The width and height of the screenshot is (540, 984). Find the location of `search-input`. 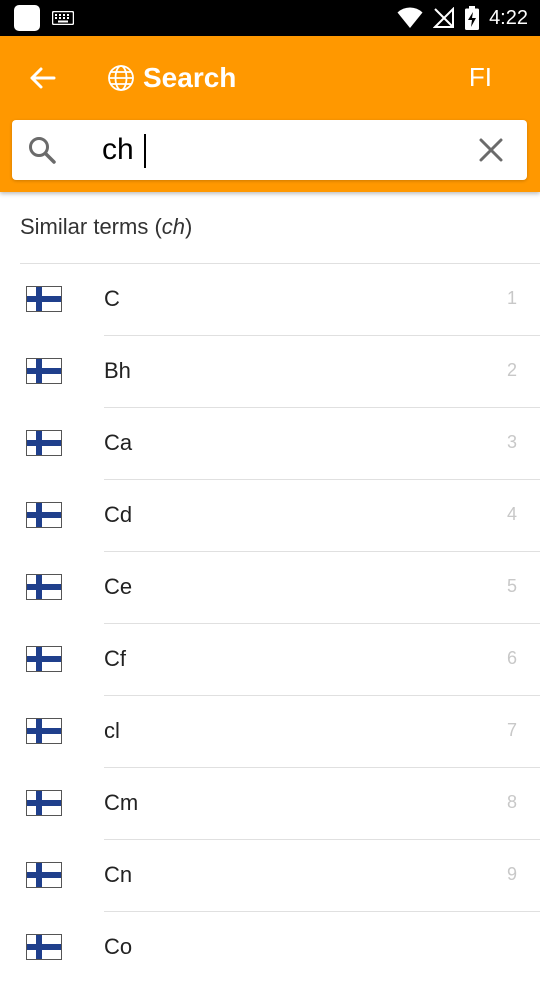

search-input is located at coordinates (272, 150).